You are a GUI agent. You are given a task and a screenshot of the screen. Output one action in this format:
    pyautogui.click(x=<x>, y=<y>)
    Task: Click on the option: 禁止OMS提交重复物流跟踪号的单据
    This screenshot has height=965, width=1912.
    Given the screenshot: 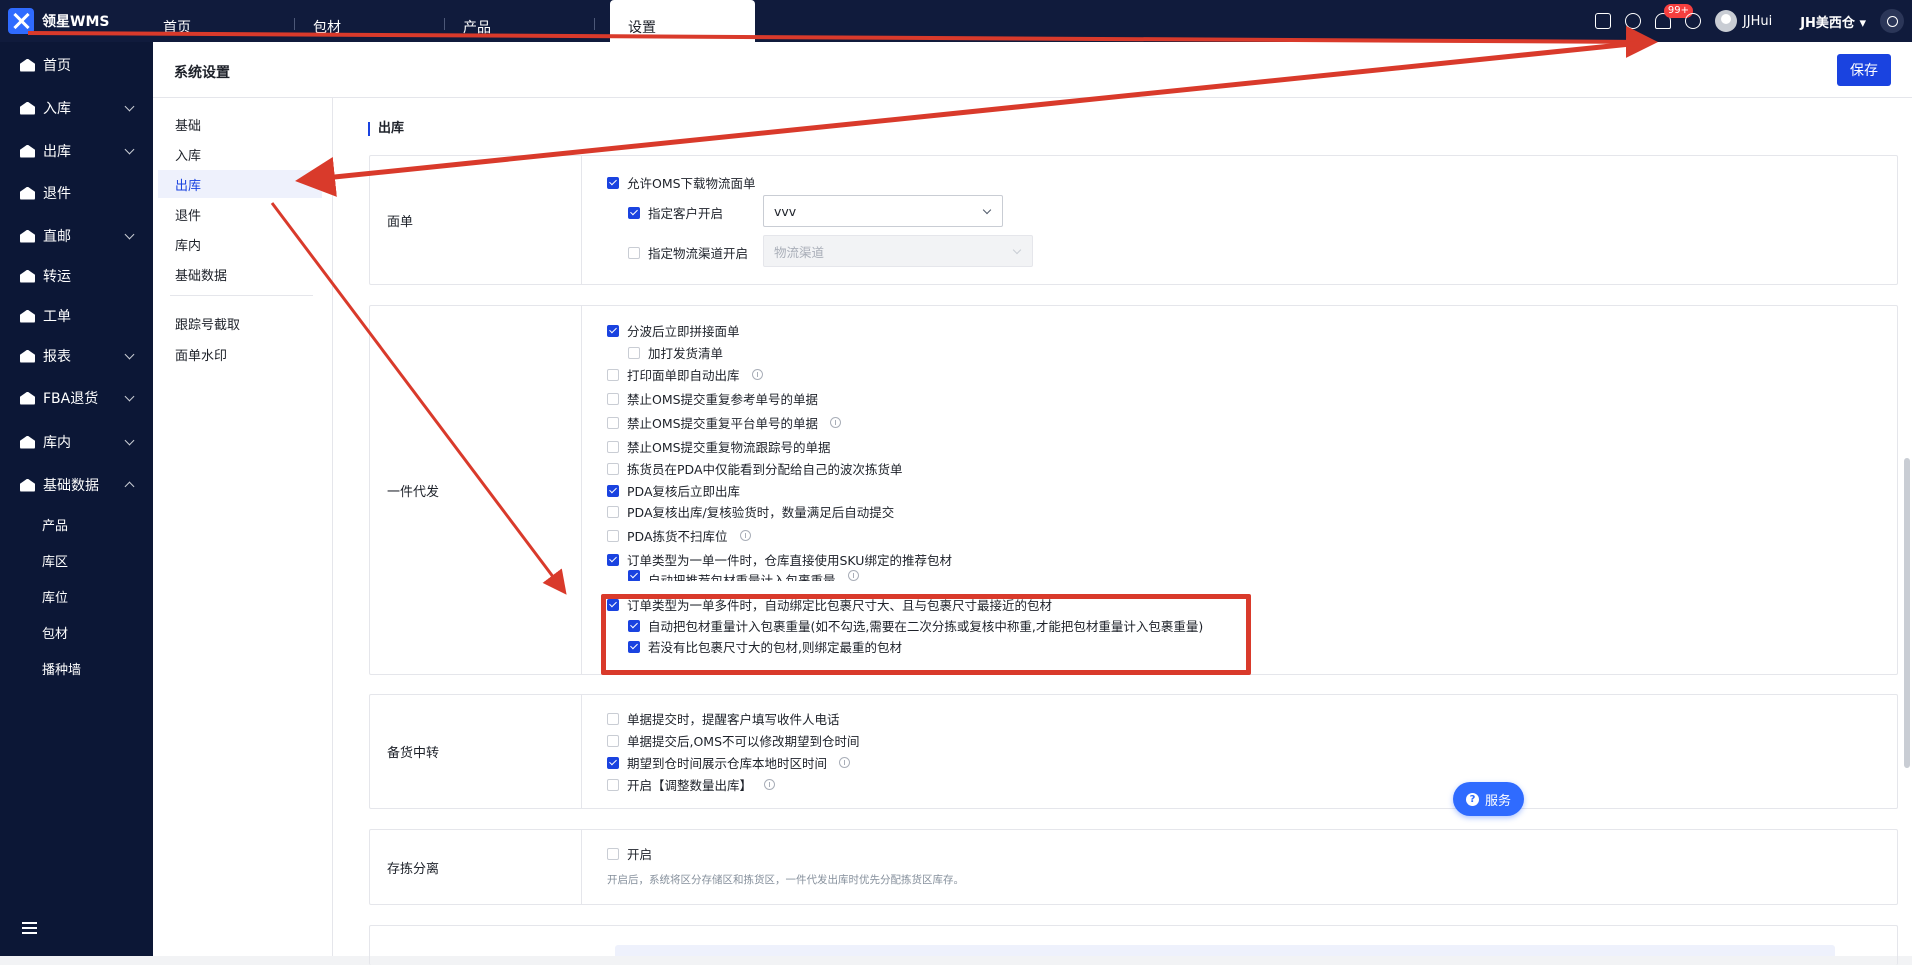 What is the action you would take?
    pyautogui.click(x=719, y=446)
    